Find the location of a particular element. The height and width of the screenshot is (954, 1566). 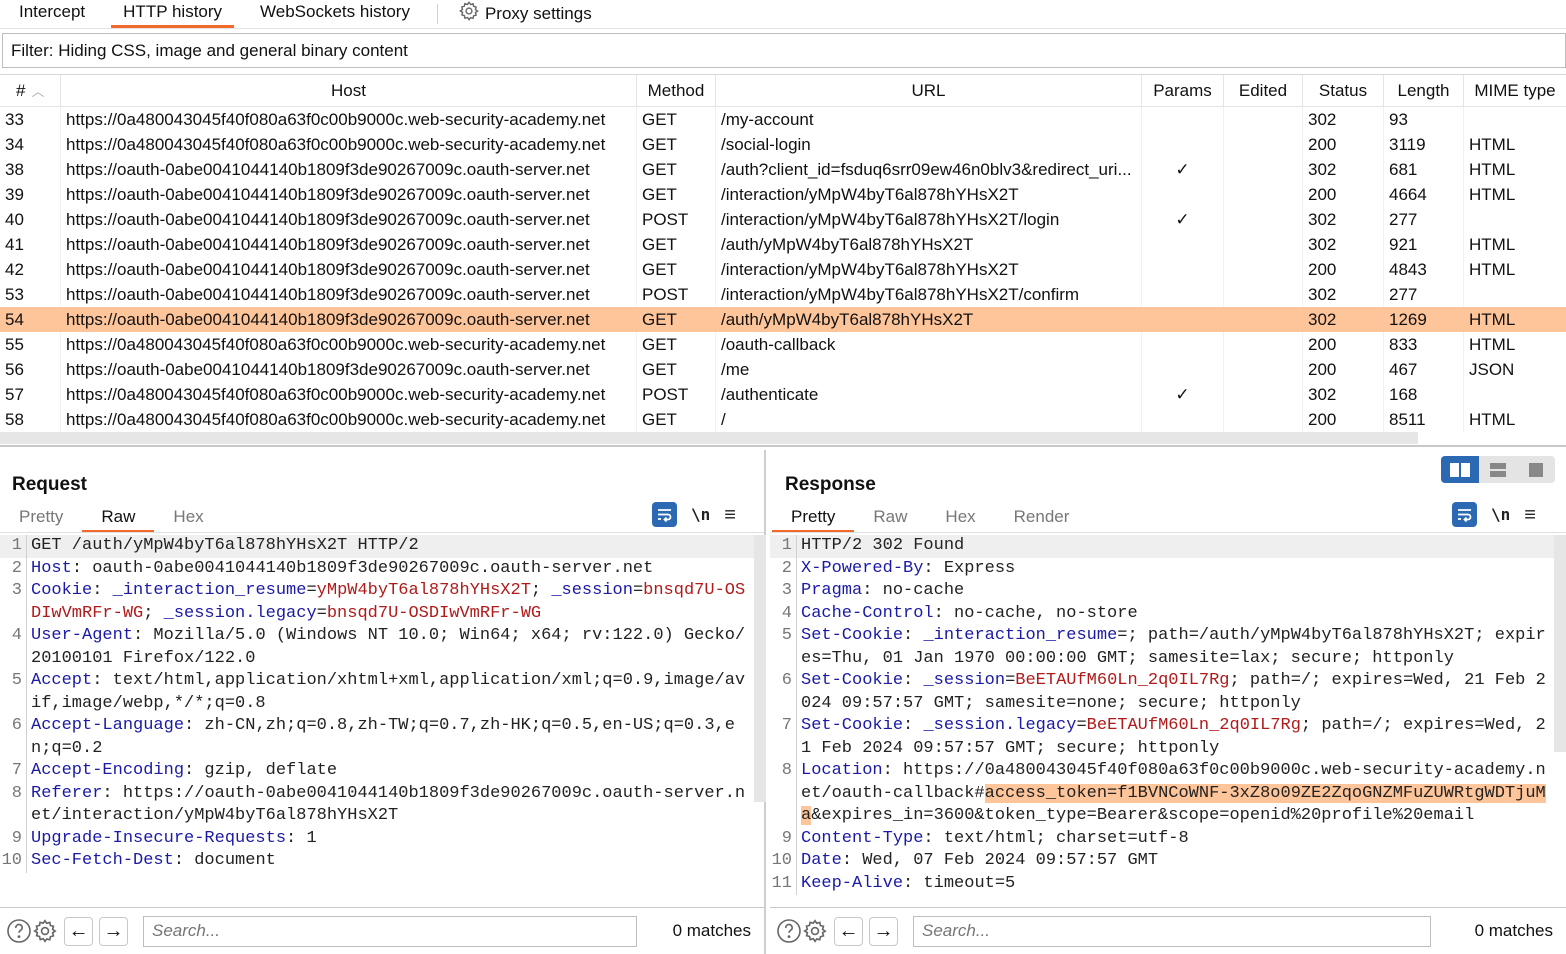

header-name: Sec-Fetch-Dest is located at coordinates (102, 860).